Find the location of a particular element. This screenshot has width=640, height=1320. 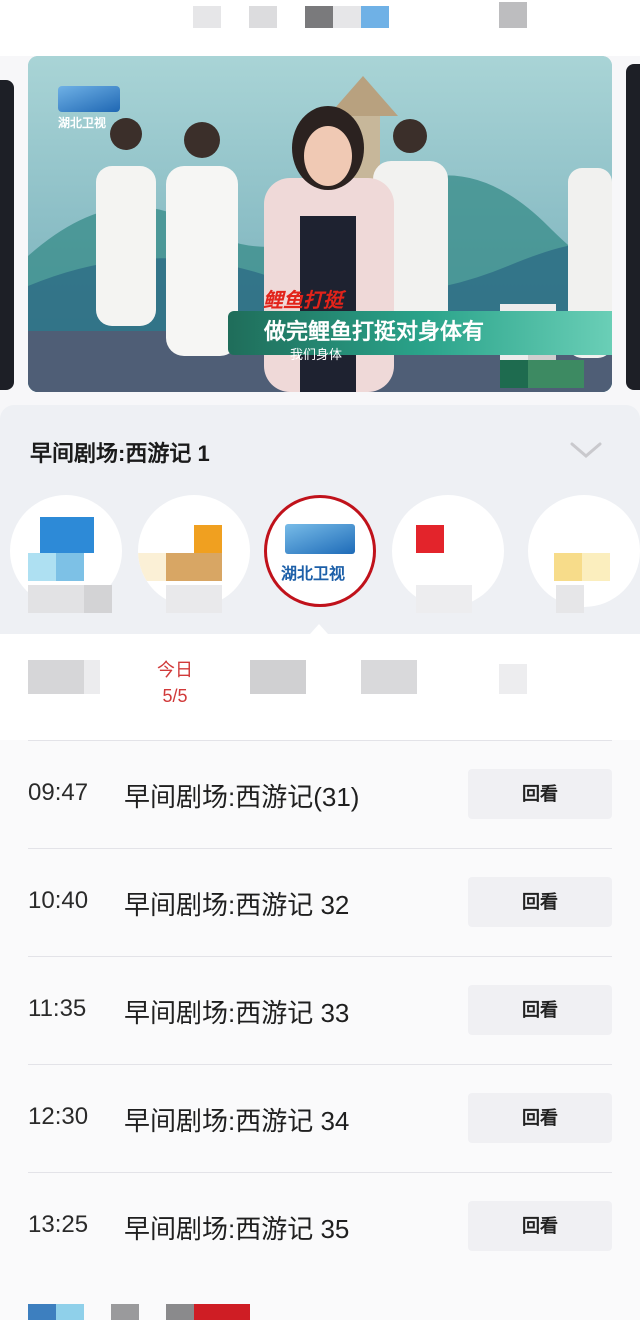

schedule-time: 09:47 is located at coordinates (58, 792).